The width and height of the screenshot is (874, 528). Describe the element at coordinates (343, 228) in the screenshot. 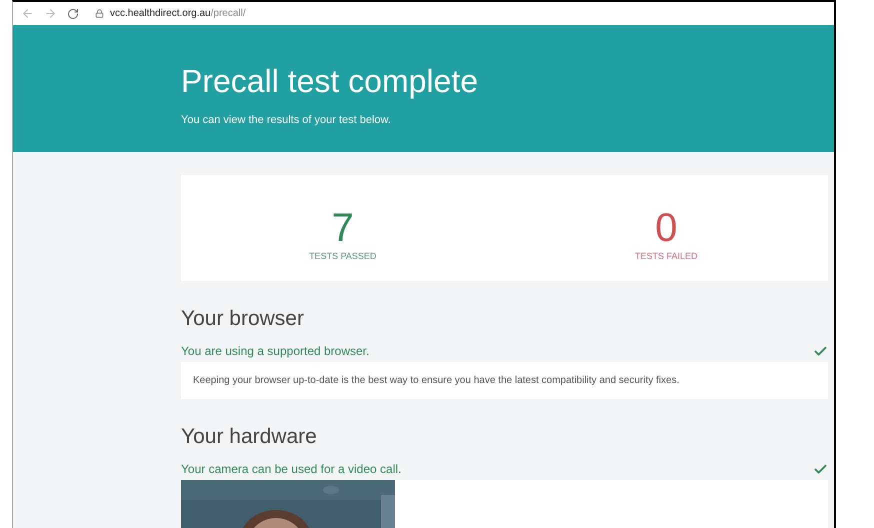

I see `result-count: 7` at that location.